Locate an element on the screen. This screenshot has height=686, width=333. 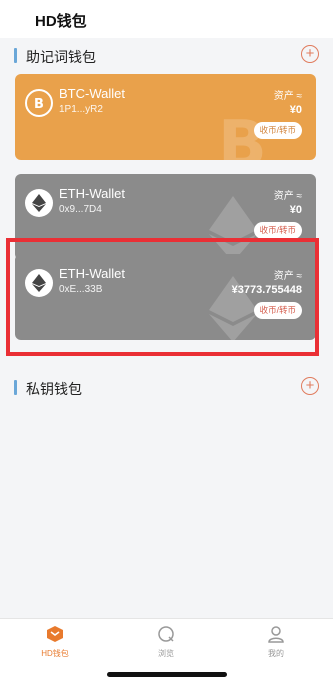
section-private-key-title: 私钥钱包 is located at coordinates (54, 389).